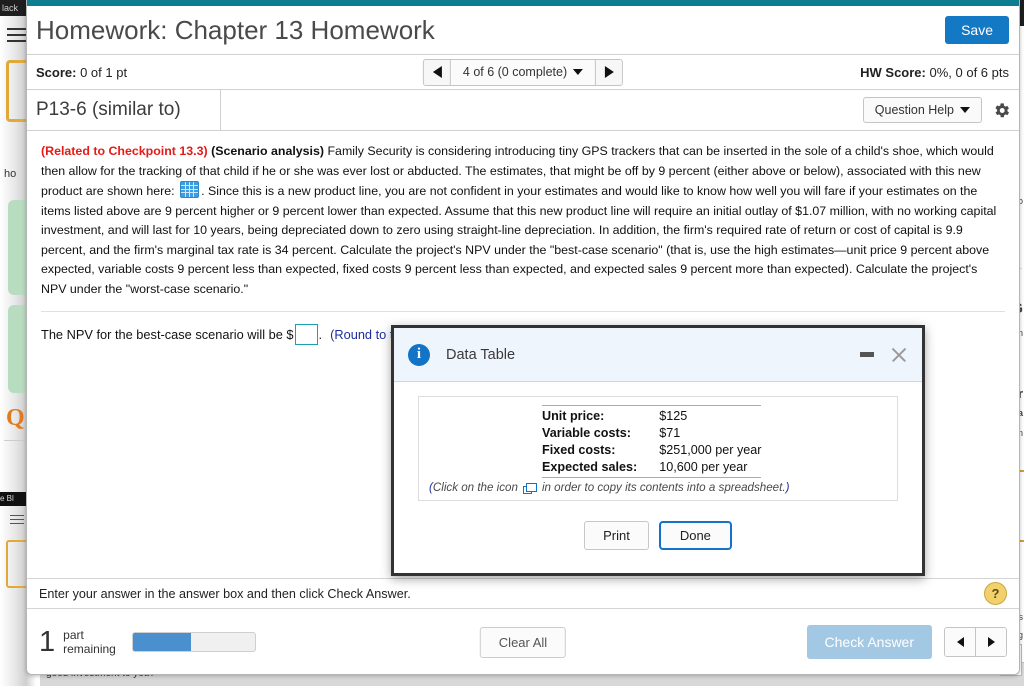 This screenshot has height=686, width=1024. I want to click on page-nav-group, so click(975, 642).